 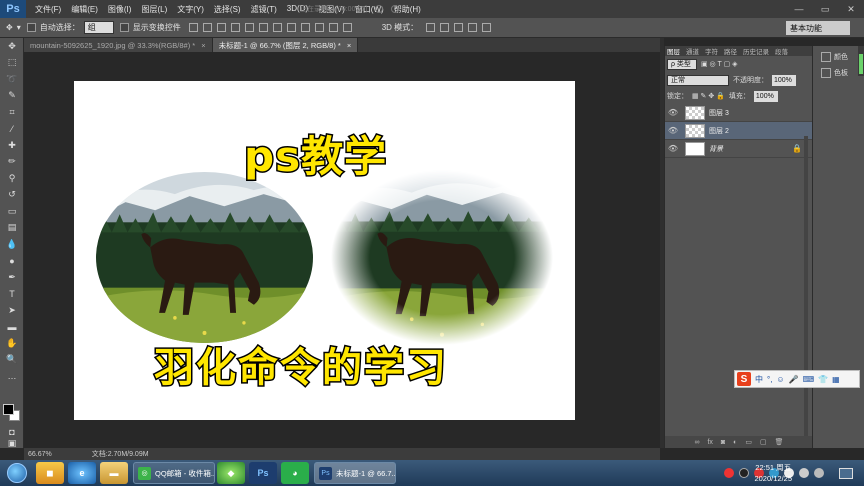 I want to click on type-tool-icon: T, so click(x=12, y=294).